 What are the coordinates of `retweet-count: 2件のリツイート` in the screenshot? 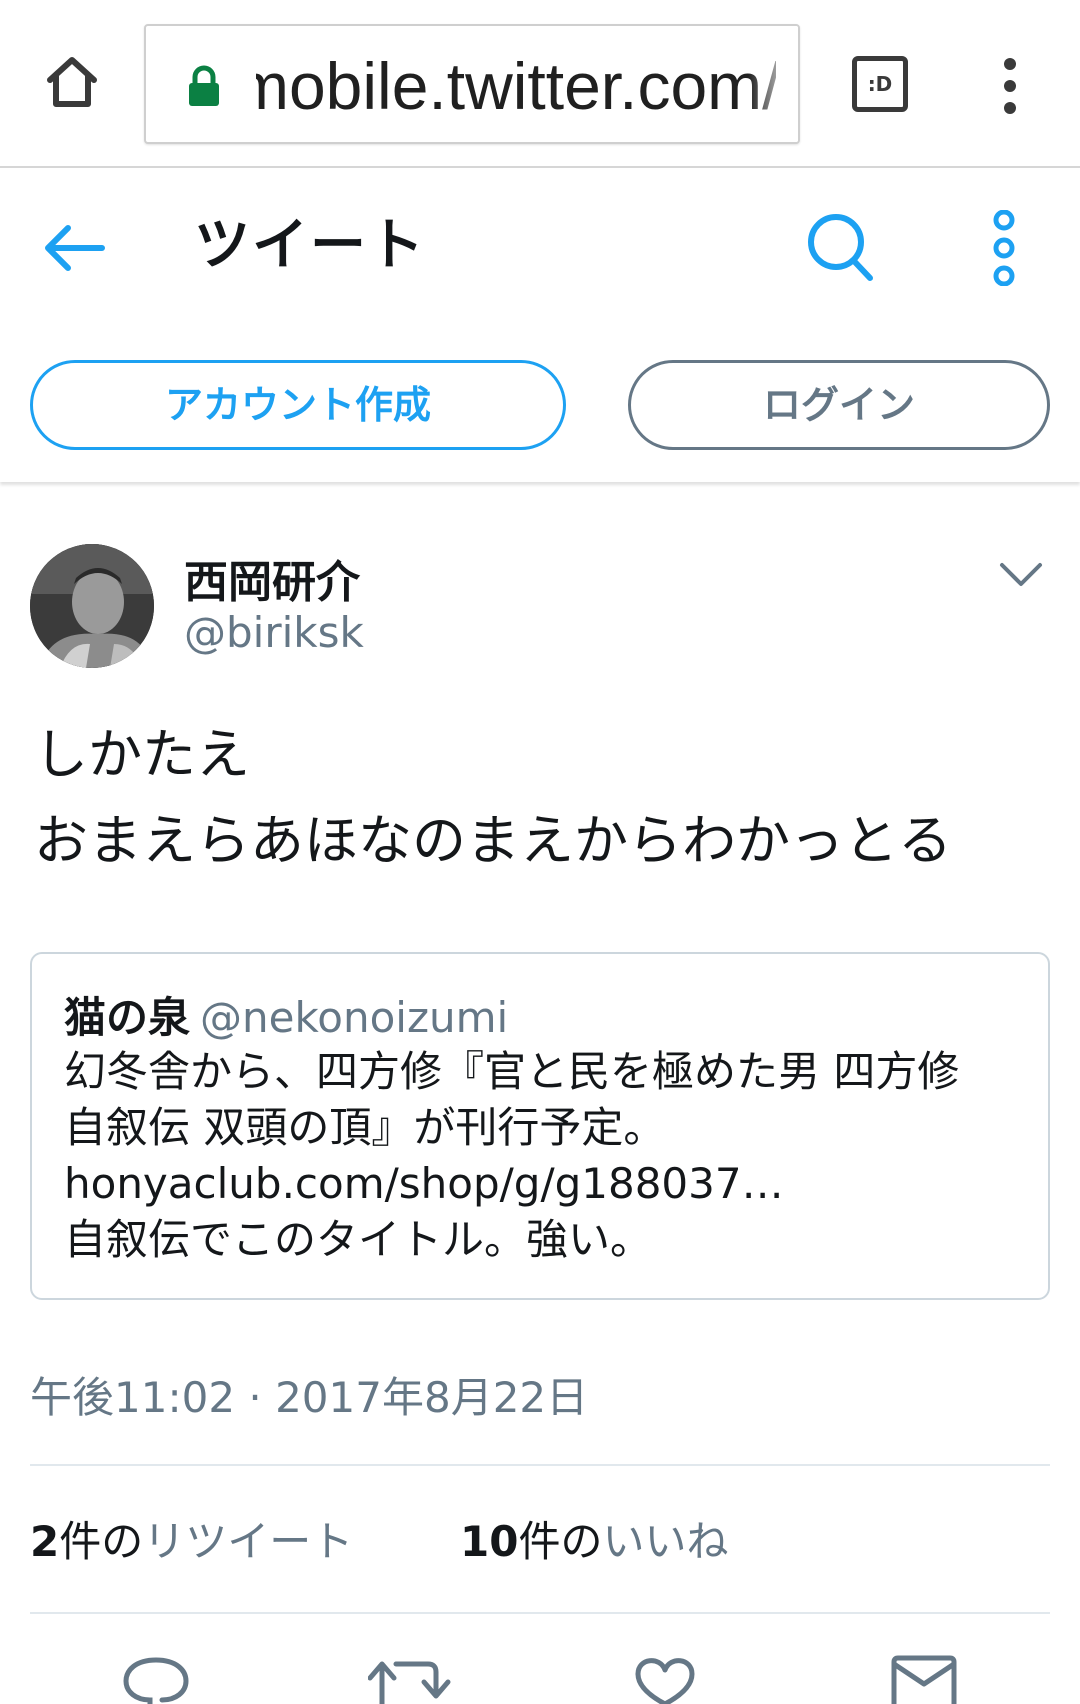 It's located at (191, 1538).